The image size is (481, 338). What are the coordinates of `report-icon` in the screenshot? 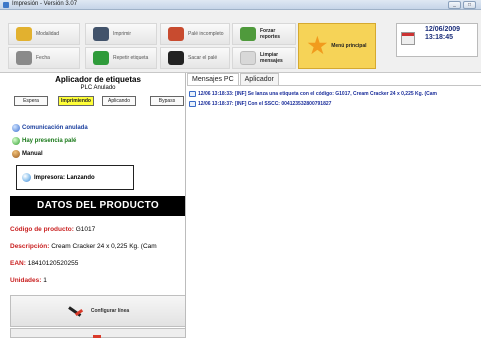 It's located at (248, 34).